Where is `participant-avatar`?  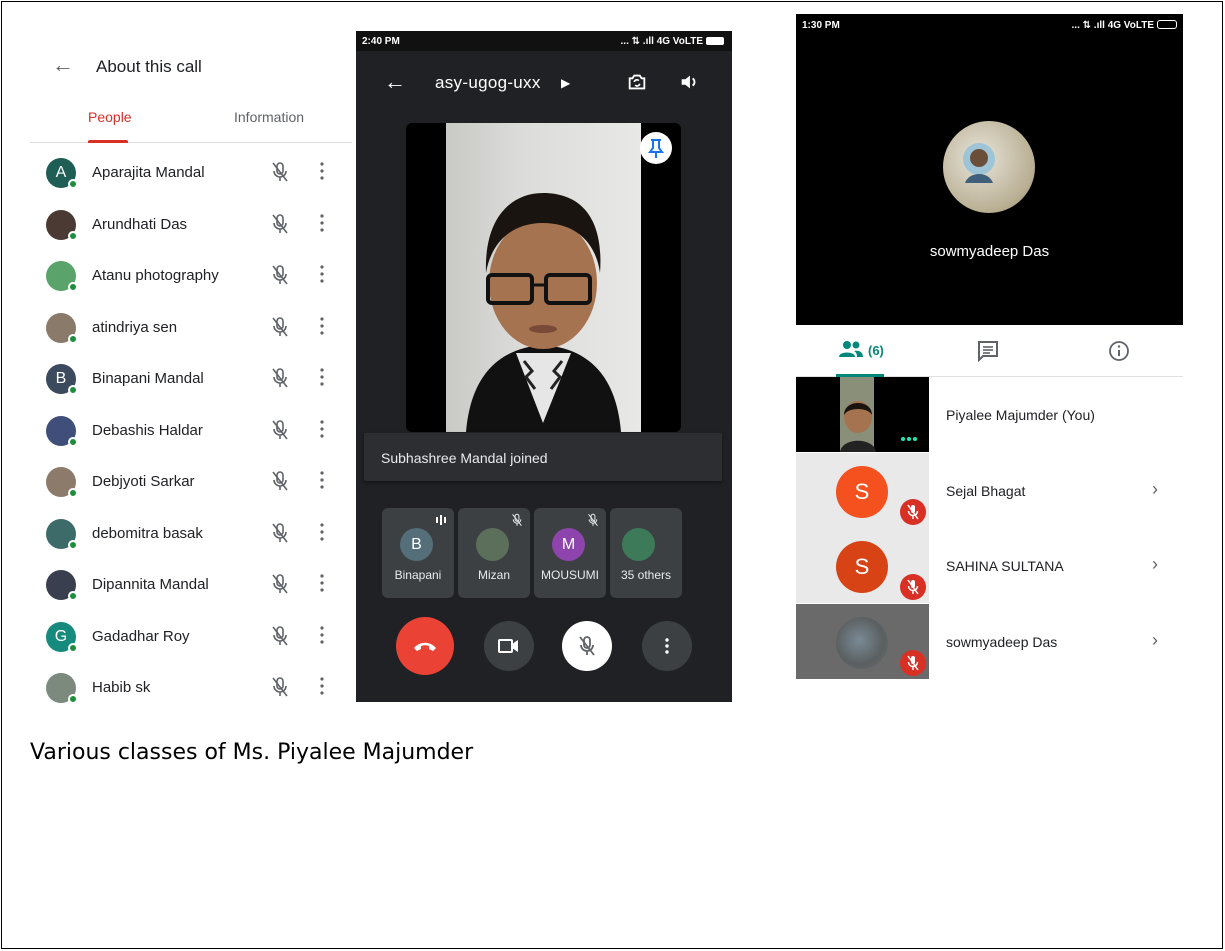
participant-avatar is located at coordinates (862, 642).